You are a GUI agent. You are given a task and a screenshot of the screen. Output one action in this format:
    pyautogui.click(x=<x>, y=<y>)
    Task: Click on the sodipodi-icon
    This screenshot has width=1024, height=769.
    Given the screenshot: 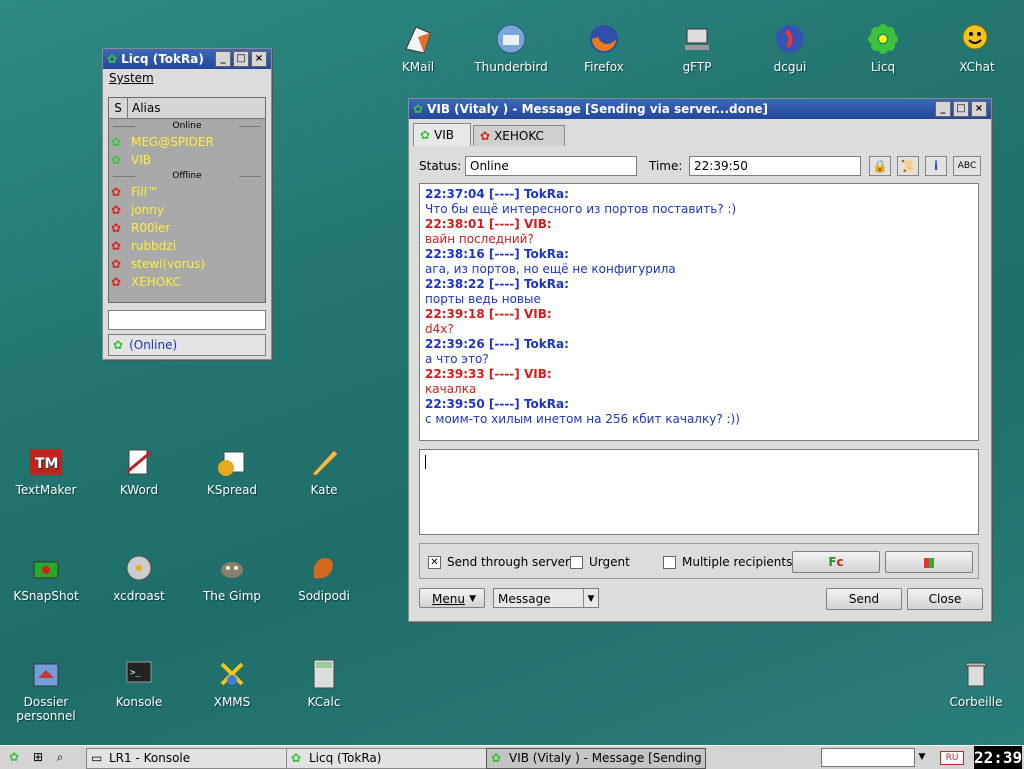 What is the action you would take?
    pyautogui.click(x=324, y=568)
    